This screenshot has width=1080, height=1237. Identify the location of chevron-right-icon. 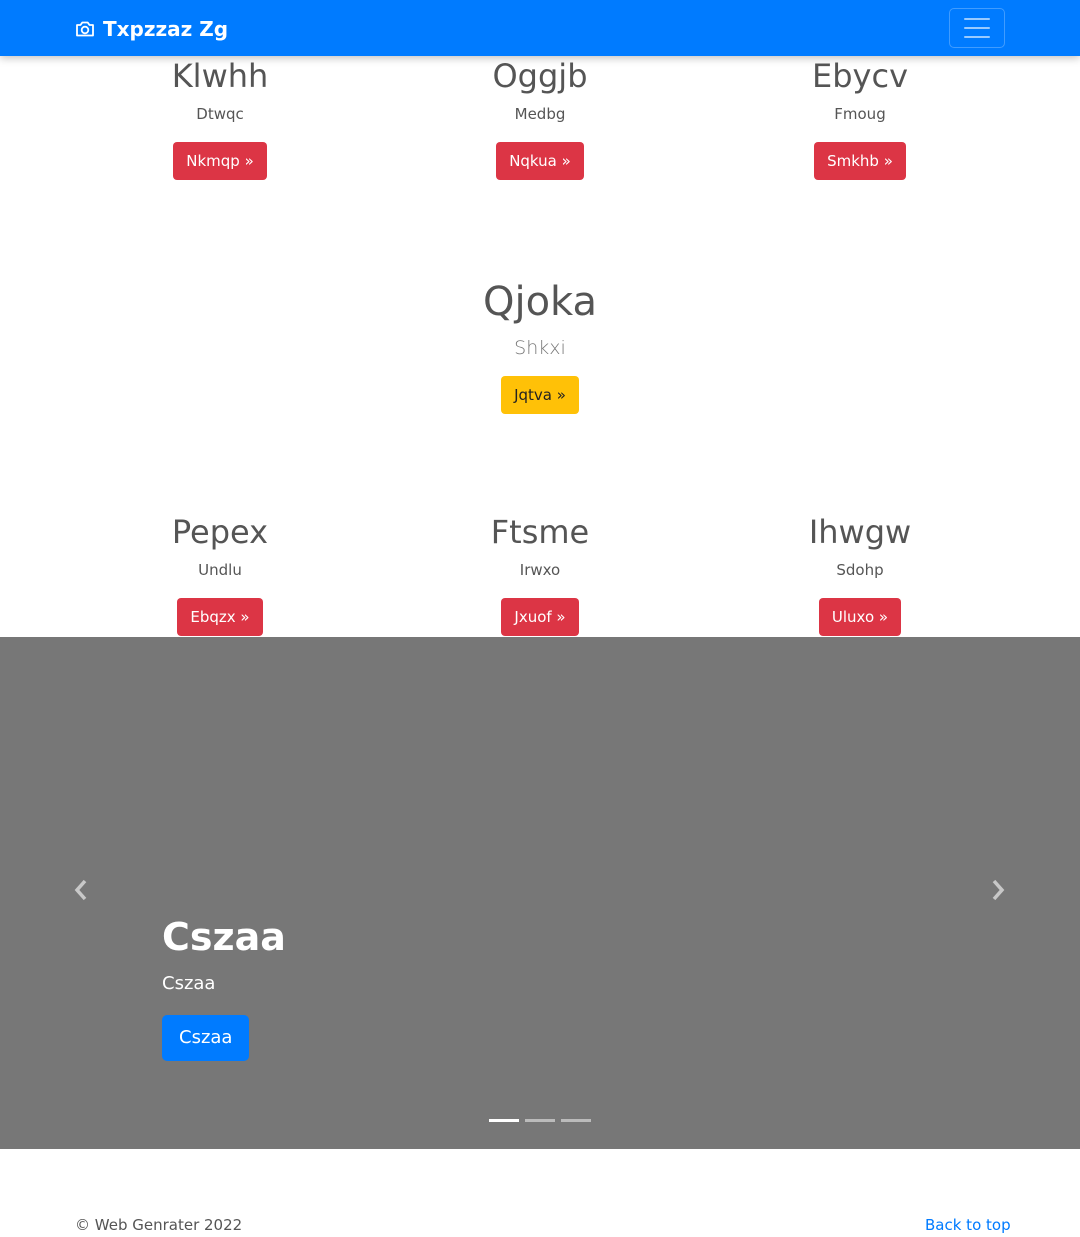
(998, 892).